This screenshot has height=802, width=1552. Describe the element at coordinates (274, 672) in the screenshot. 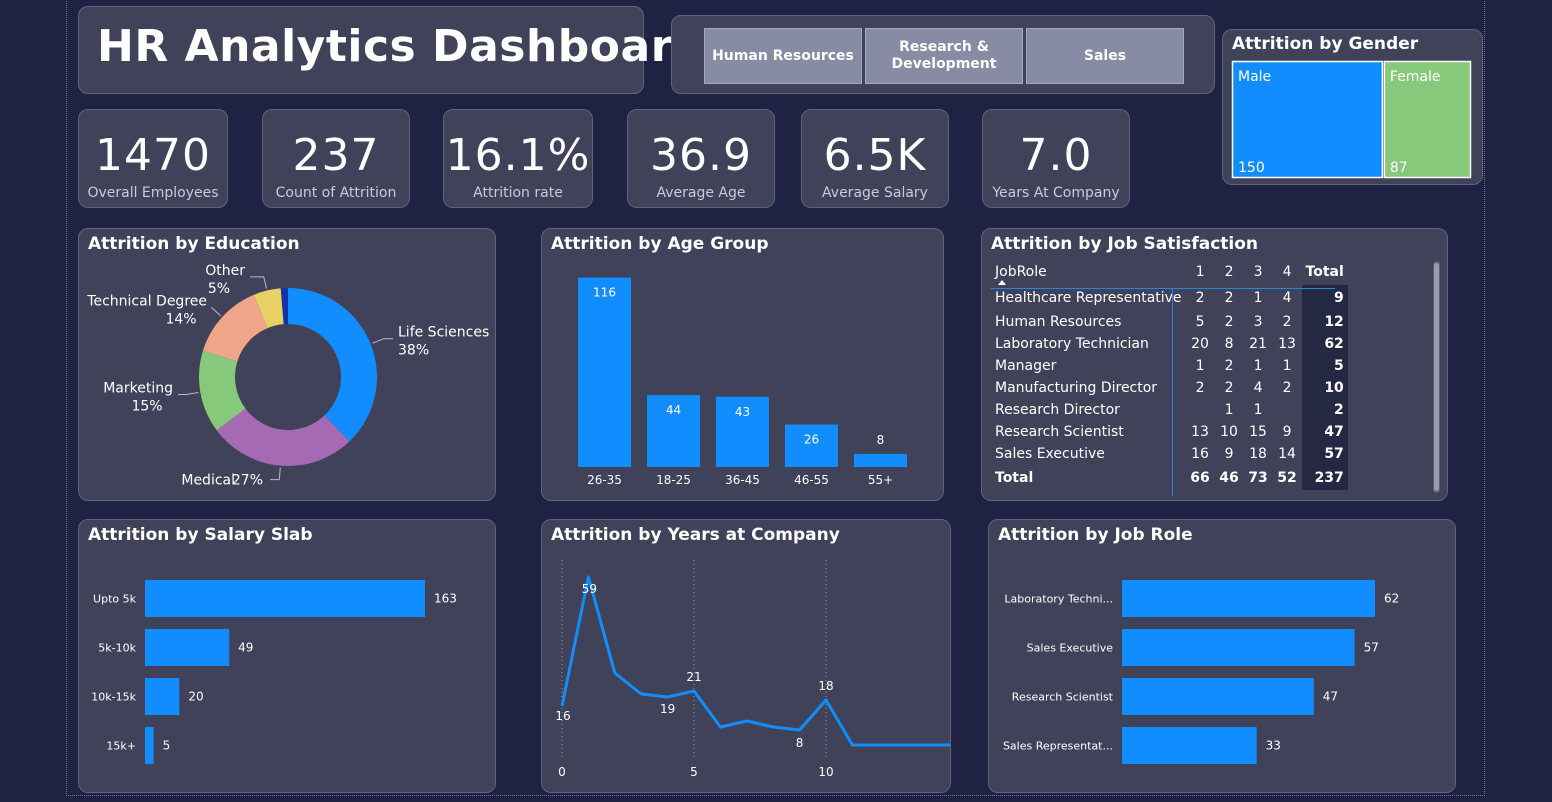

I see `salary-bar-chart: Upto 5k 163 5k-10k 49 10k-15k 20 15k+ 5` at that location.